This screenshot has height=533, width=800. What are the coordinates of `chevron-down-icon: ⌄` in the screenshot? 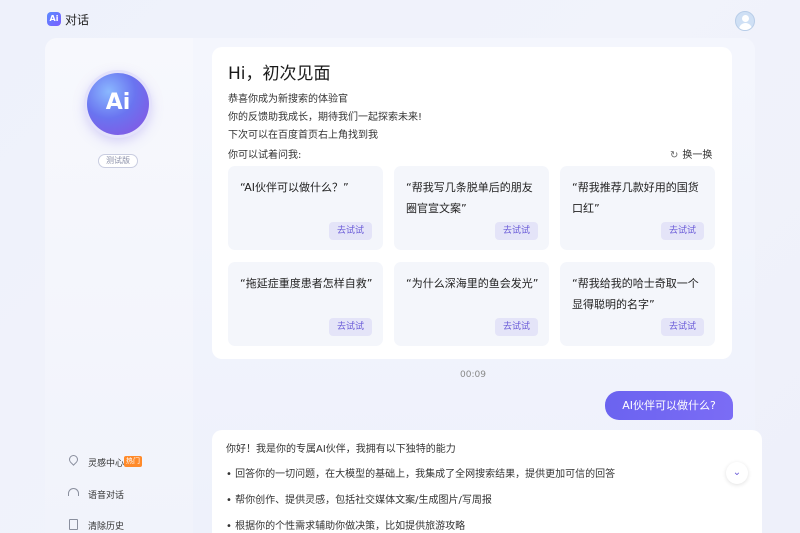 It's located at (737, 472).